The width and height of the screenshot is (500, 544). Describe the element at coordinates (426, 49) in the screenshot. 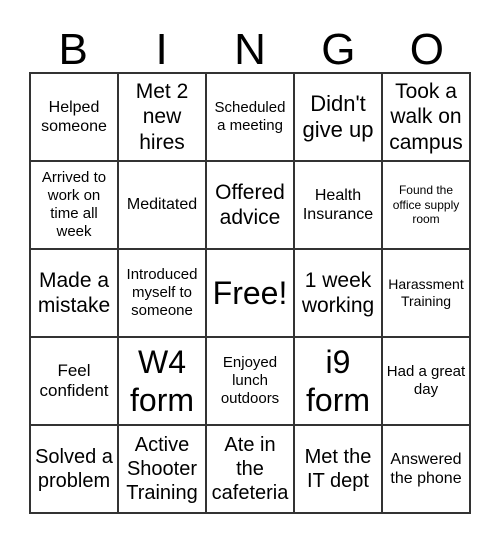

I see `header-letter-o: O` at that location.